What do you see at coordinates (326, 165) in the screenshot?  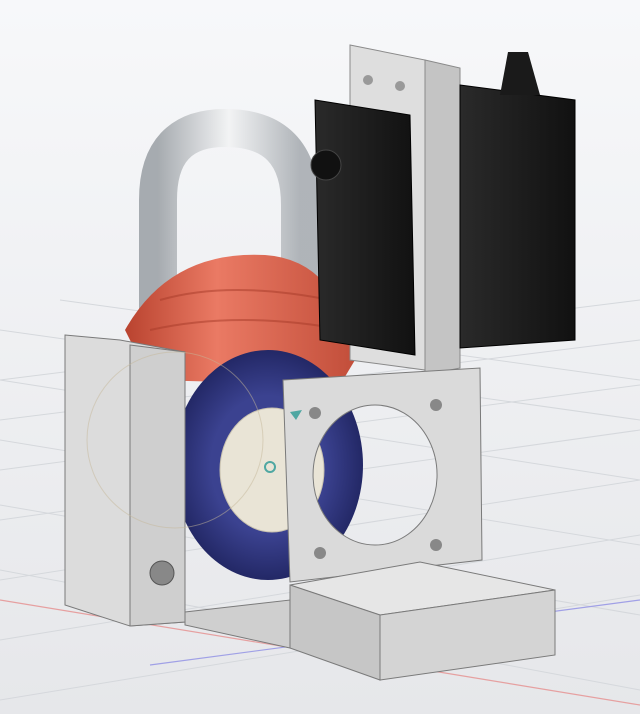 I see `servo-horn-icon` at bounding box center [326, 165].